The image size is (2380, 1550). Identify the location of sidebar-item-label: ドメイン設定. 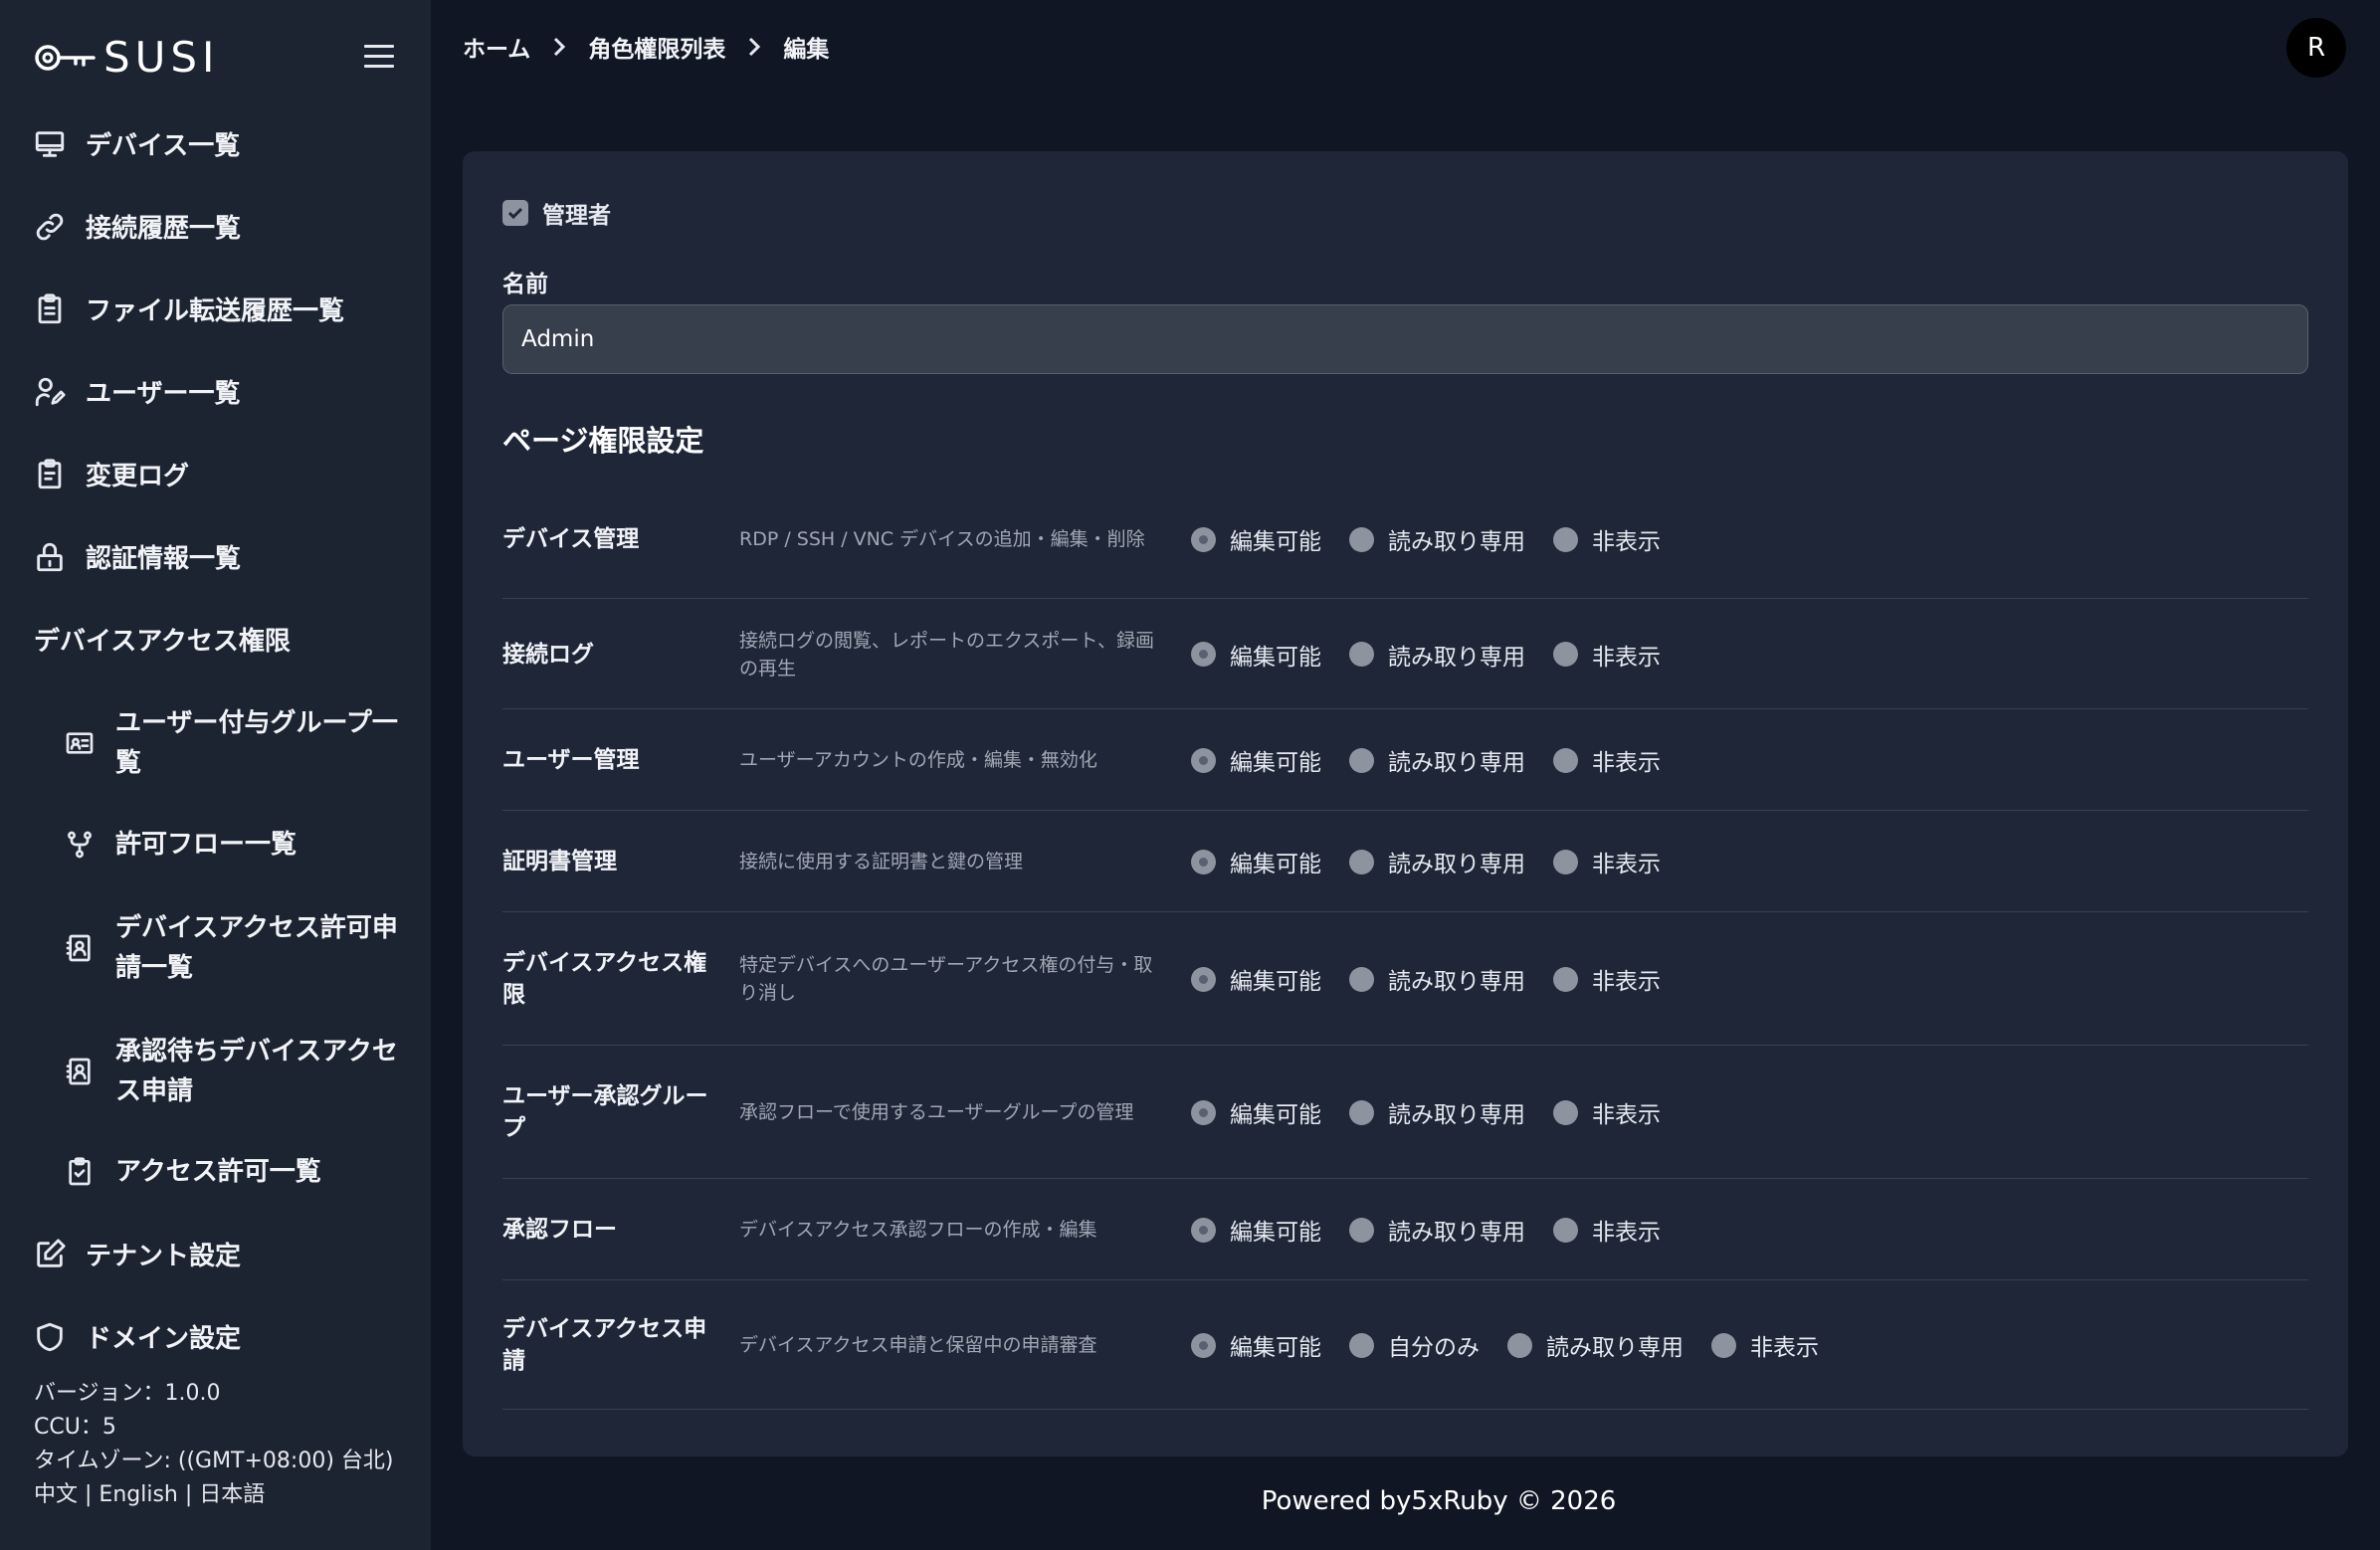
(164, 1339).